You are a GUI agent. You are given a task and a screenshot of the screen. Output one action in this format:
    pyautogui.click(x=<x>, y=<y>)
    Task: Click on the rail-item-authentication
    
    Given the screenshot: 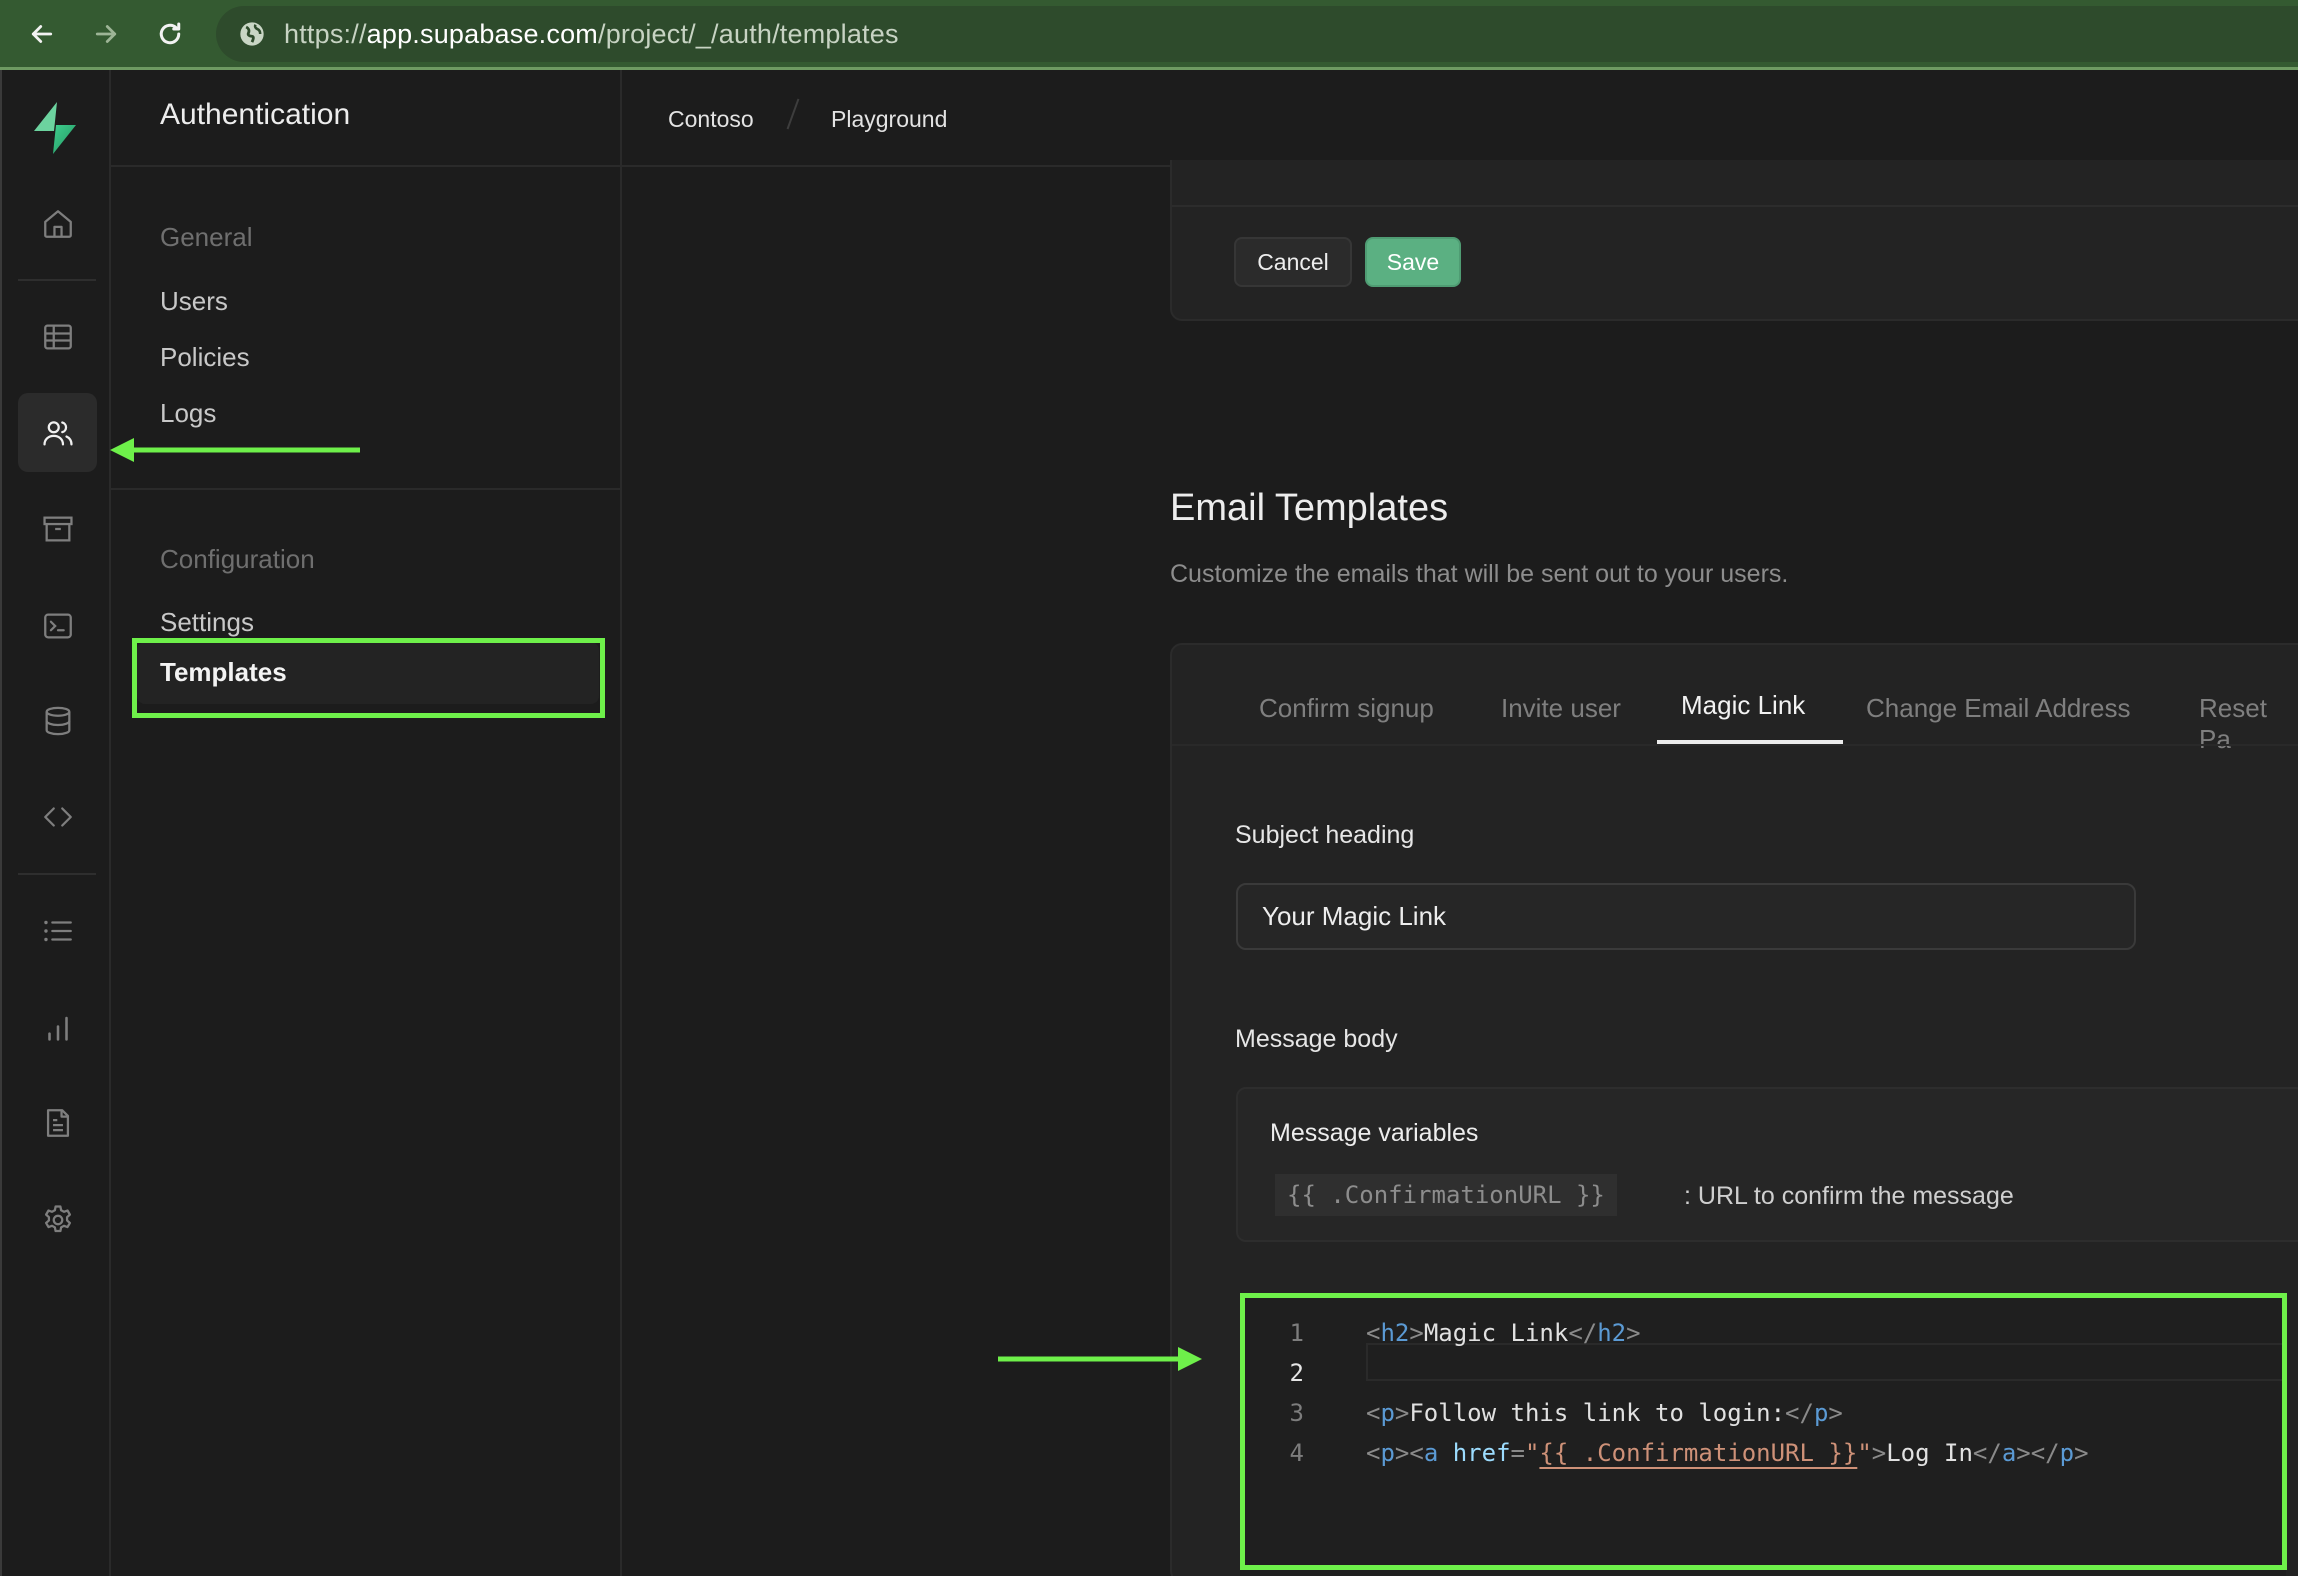 What is the action you would take?
    pyautogui.click(x=57, y=432)
    